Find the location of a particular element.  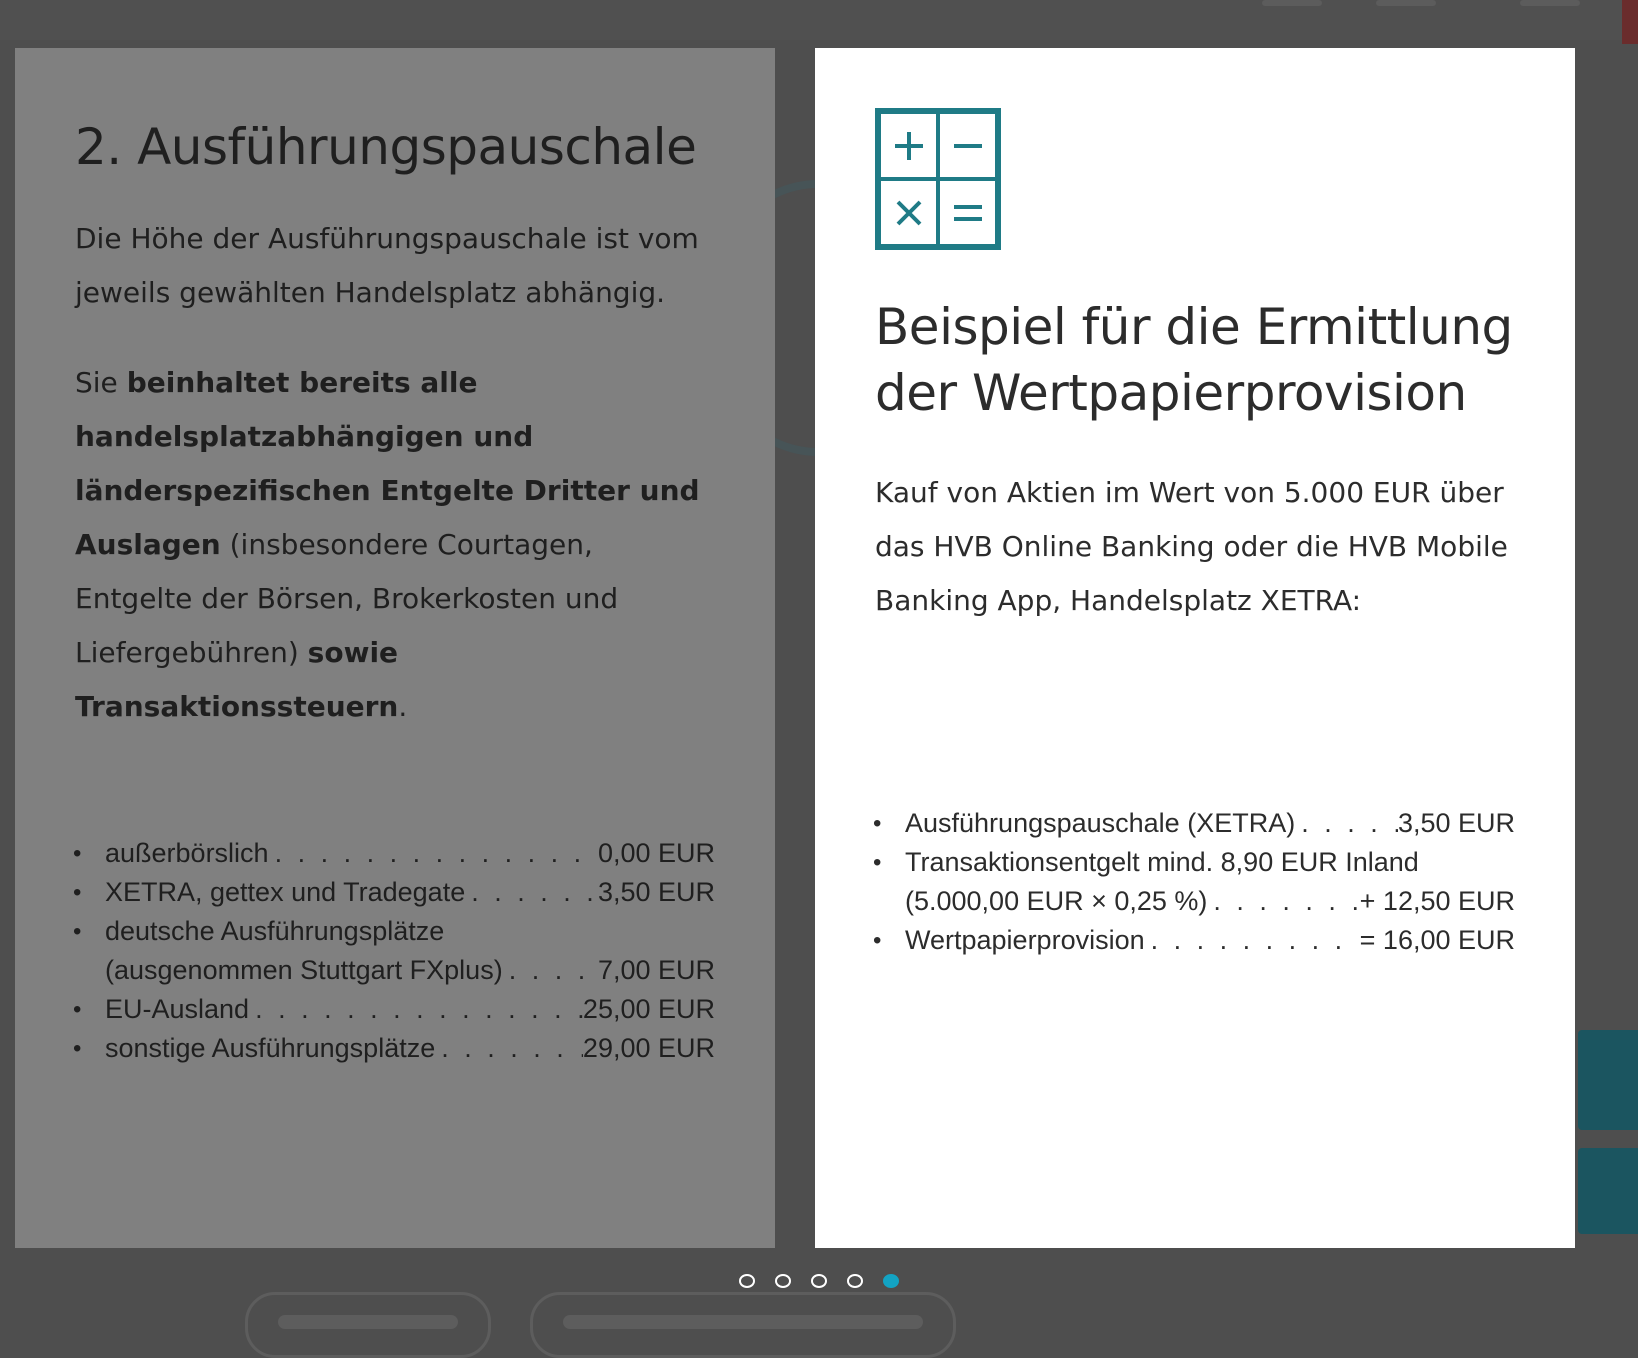

calculation-item: Ausführungspauschale (XETRA) 3,50 EUR is located at coordinates (1194, 823).